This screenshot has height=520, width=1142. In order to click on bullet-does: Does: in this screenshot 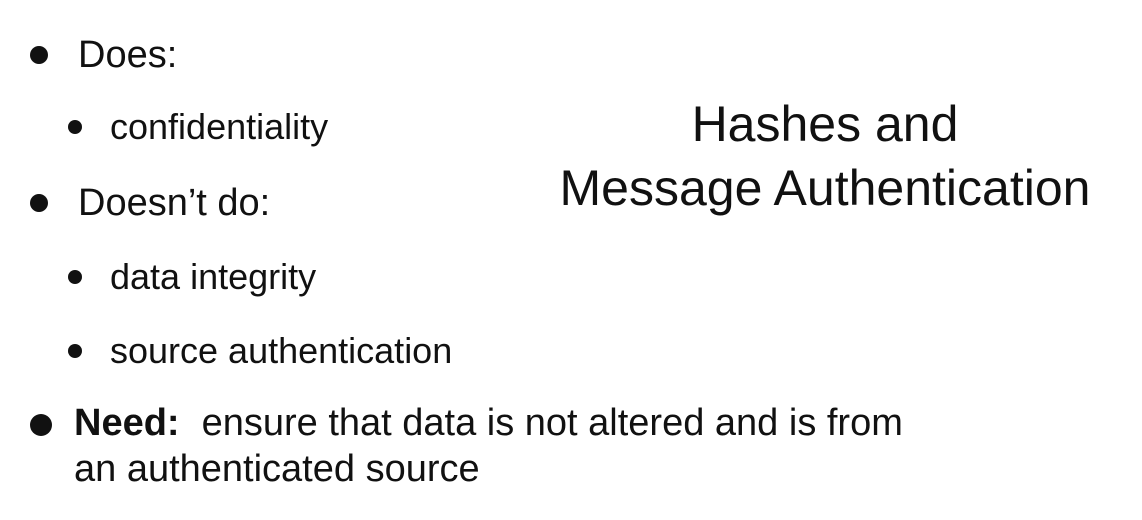, I will do `click(103, 55)`.